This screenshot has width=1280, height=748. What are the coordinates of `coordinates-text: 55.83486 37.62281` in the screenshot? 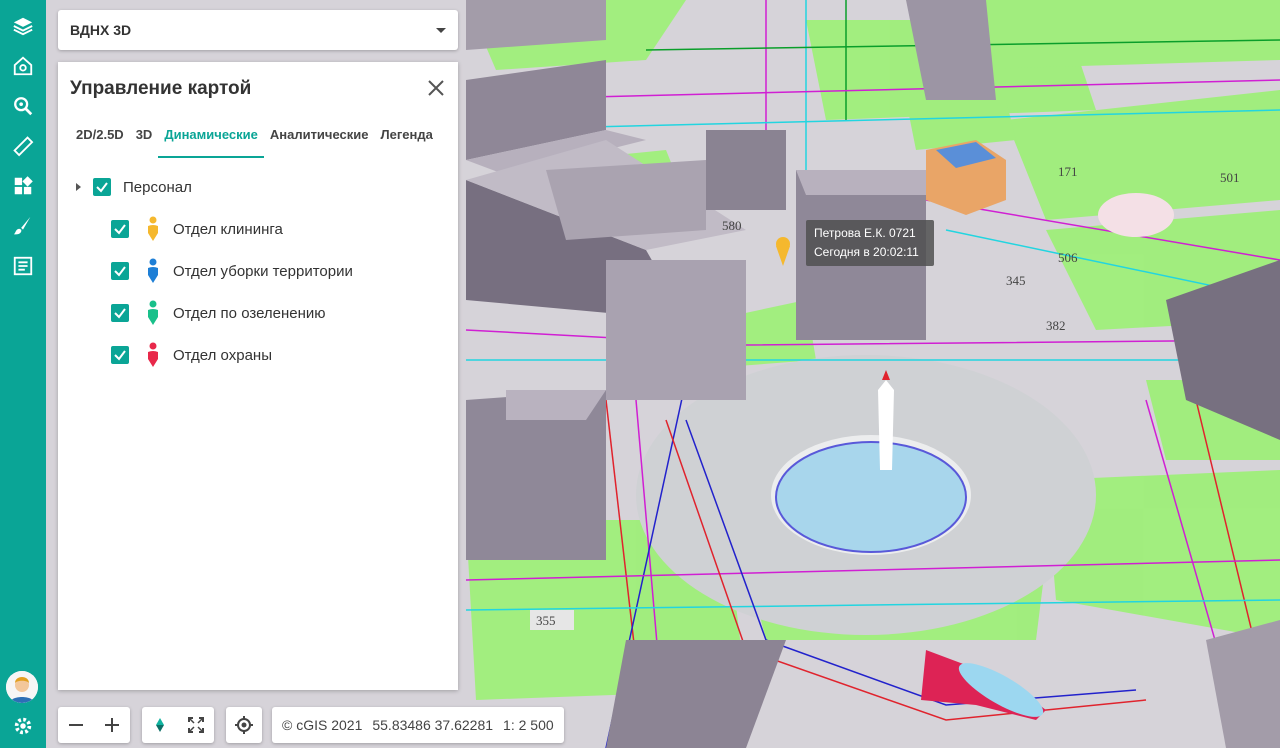 It's located at (433, 725).